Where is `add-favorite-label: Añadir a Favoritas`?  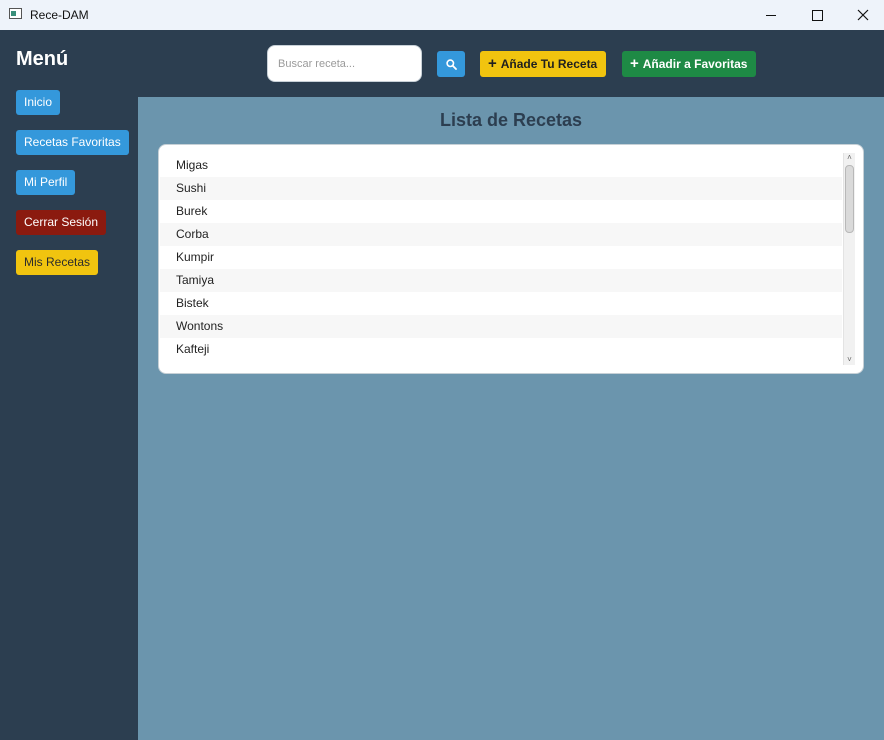 add-favorite-label: Añadir a Favoritas is located at coordinates (695, 64).